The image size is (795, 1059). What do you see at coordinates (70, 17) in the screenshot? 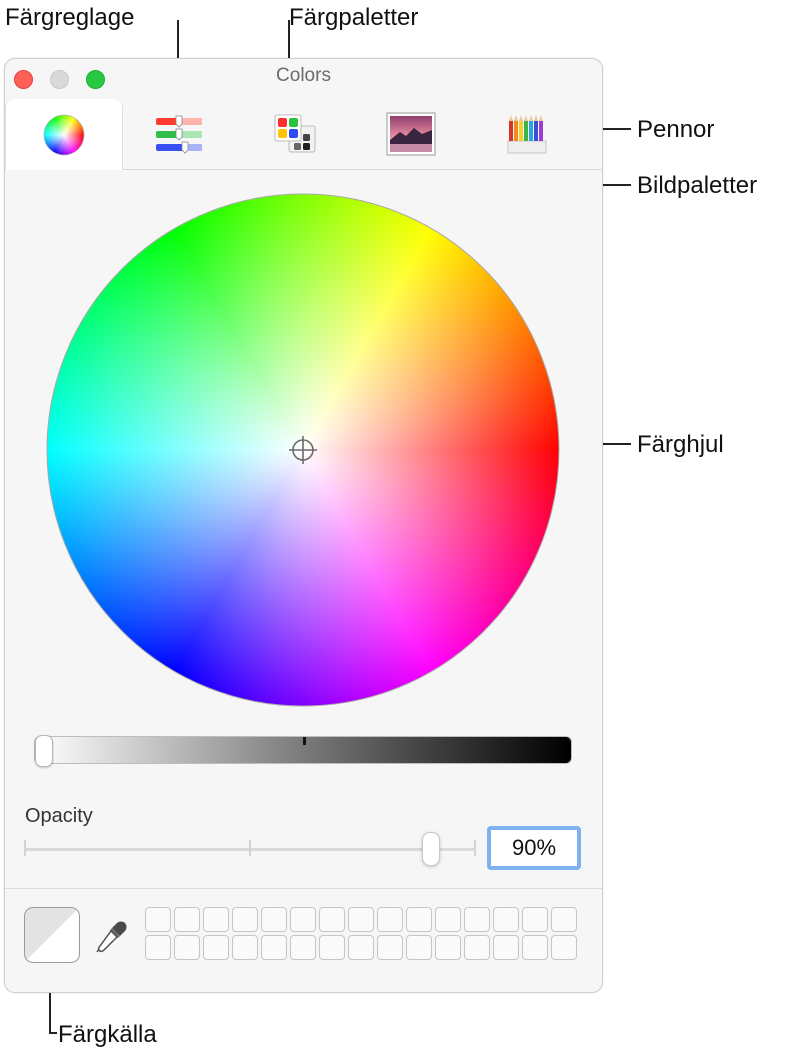
I see `callout-color-sliders: Färgreglage` at bounding box center [70, 17].